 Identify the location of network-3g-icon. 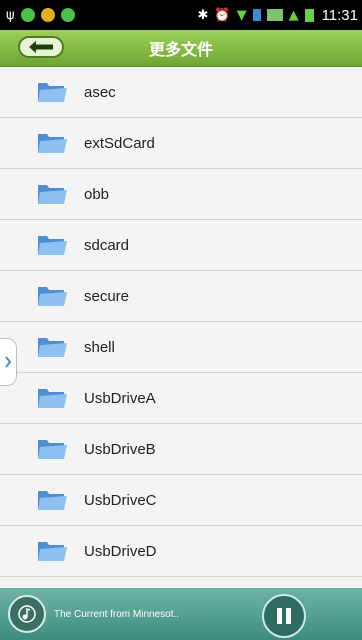
(274, 15).